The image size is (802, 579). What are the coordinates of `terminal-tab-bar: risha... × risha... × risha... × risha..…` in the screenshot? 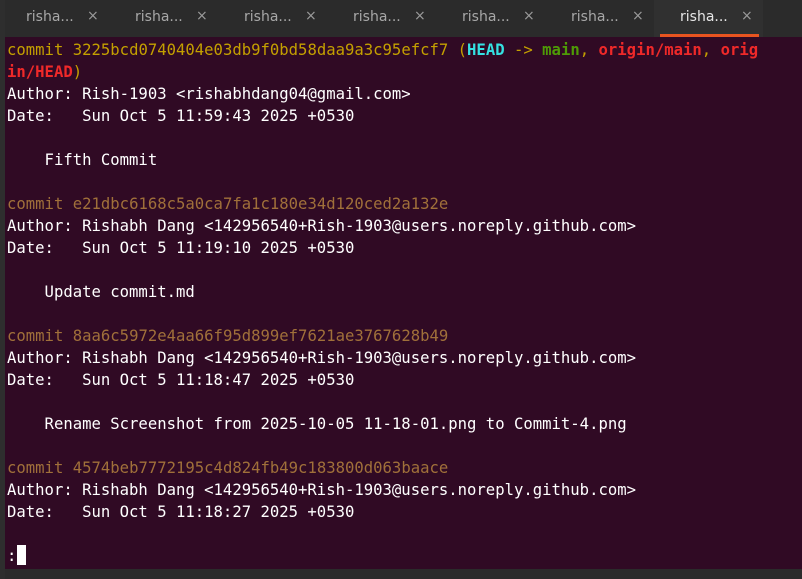 It's located at (401, 18).